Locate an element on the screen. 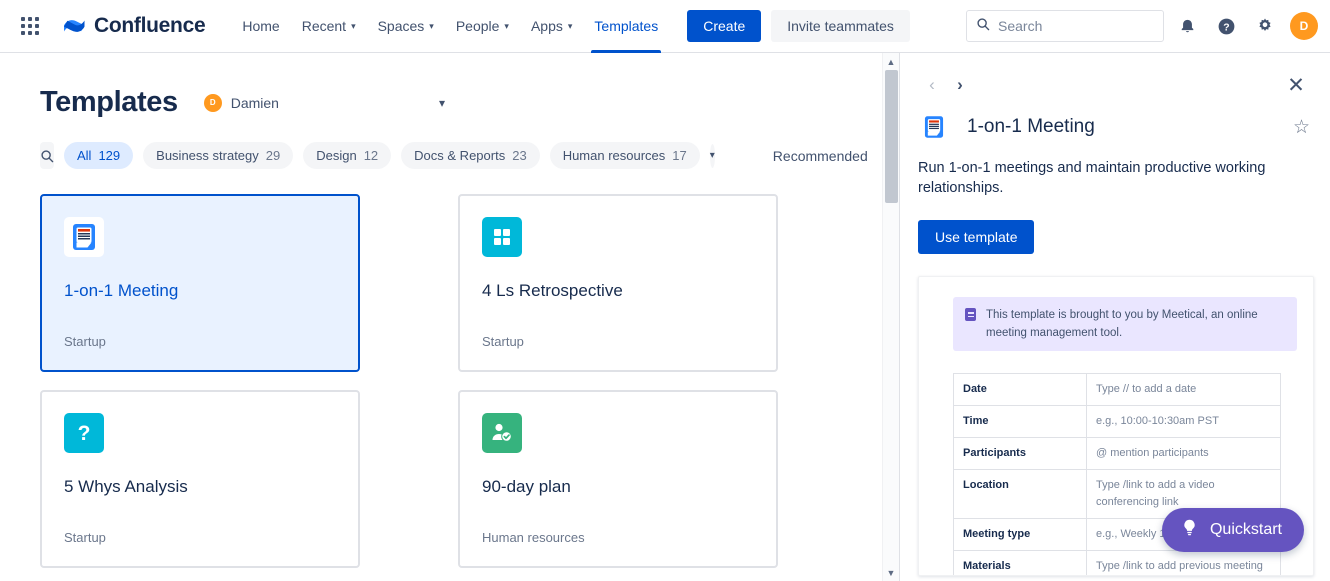 Image resolution: width=1330 pixels, height=581 pixels. filter-chip-count: 23 is located at coordinates (519, 155).